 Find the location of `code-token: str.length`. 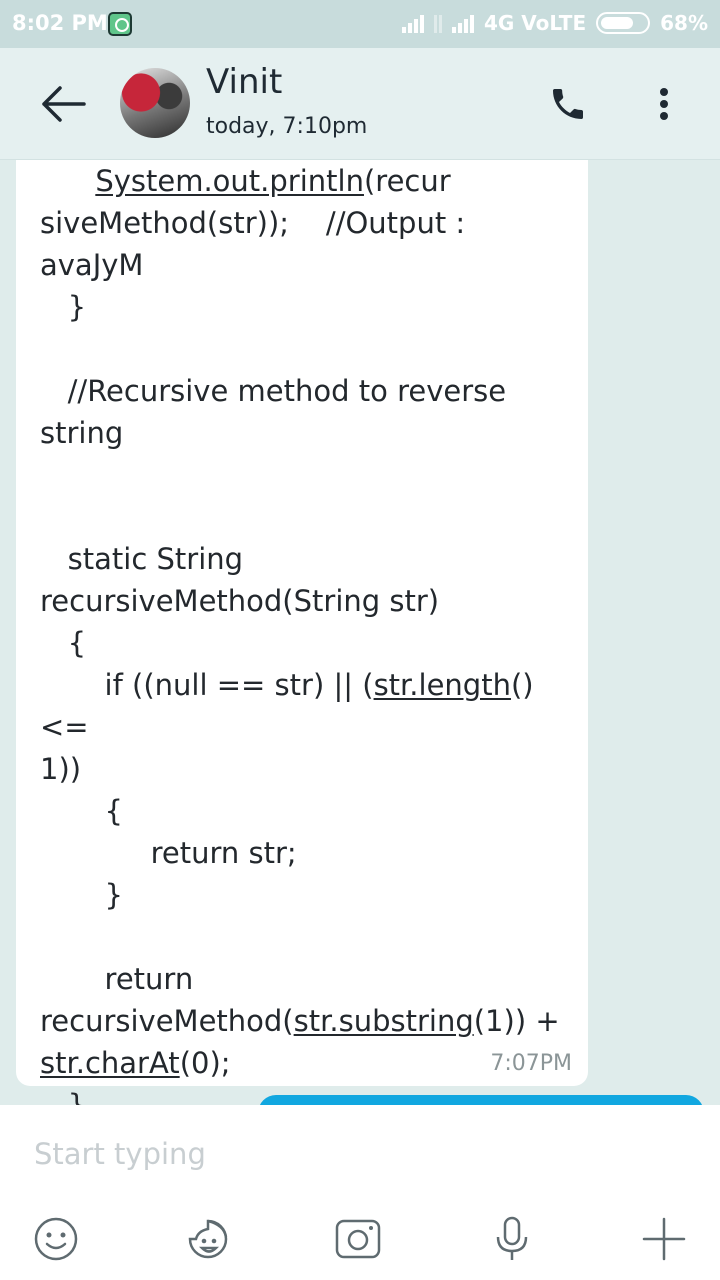

code-token: str.length is located at coordinates (442, 685).